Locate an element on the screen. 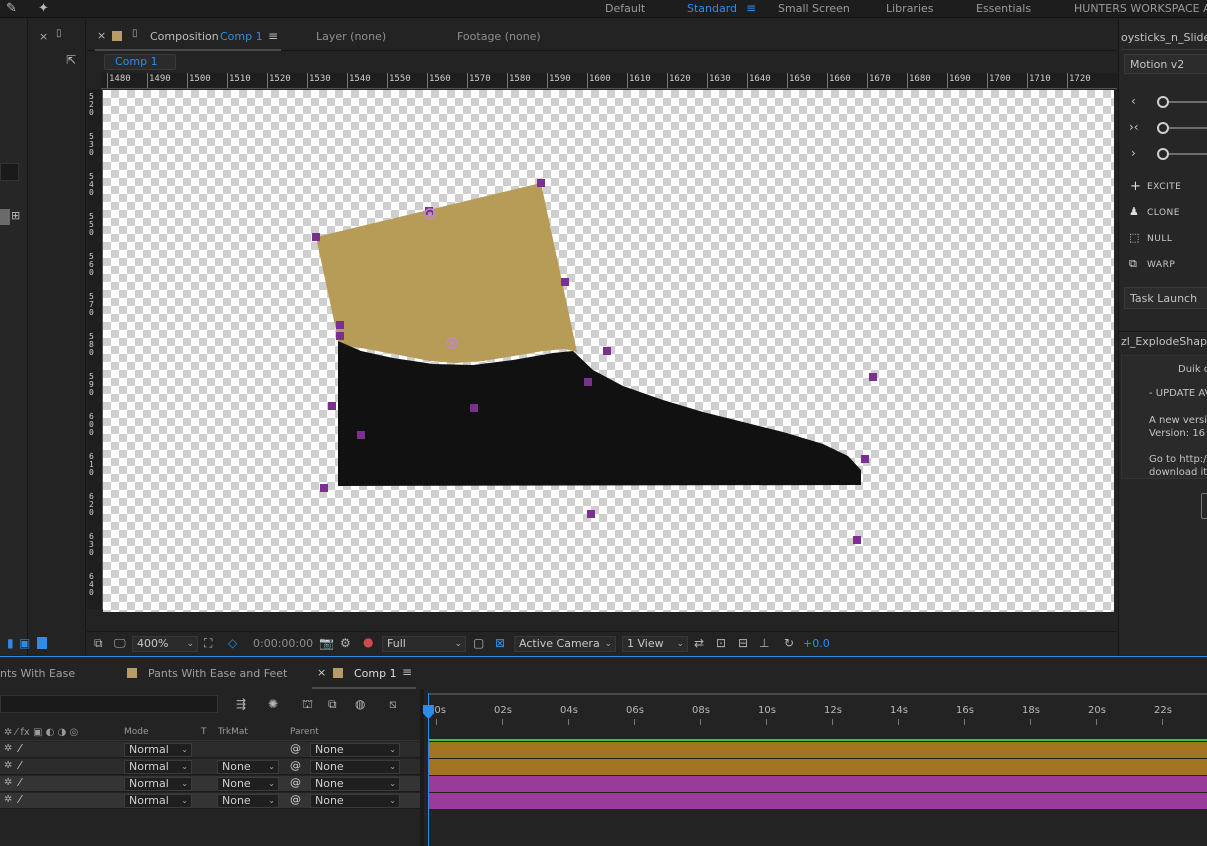  motion-version-dropdown: Motion v2 is located at coordinates (1165, 64).